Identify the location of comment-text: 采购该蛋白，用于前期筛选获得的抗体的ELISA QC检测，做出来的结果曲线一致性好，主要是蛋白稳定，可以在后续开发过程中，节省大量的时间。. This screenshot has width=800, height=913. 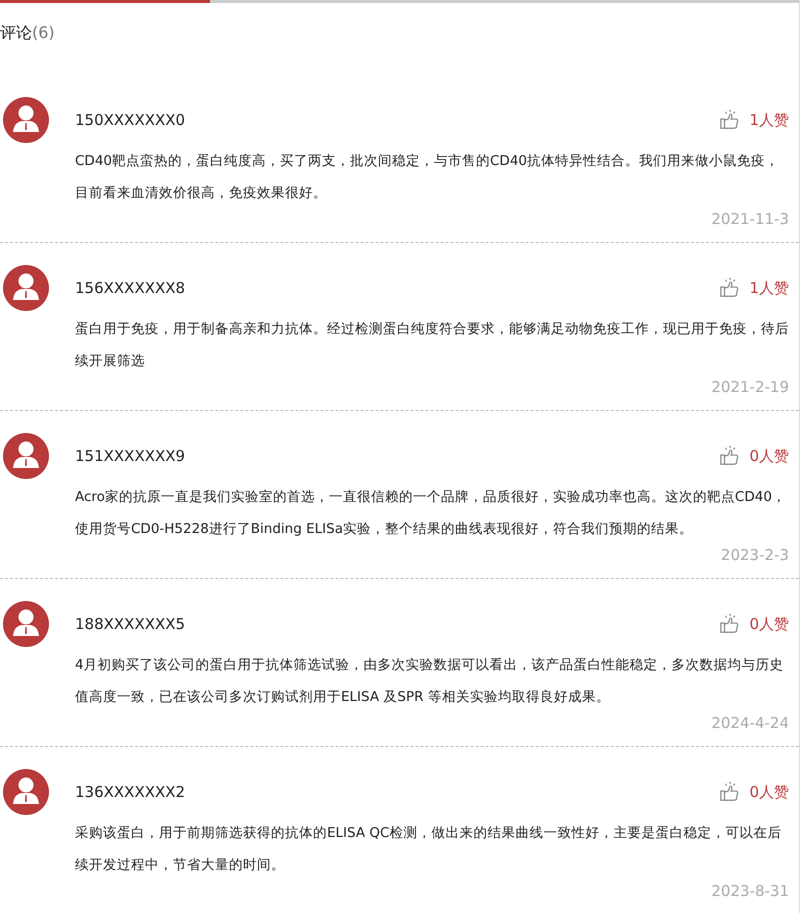
(428, 849).